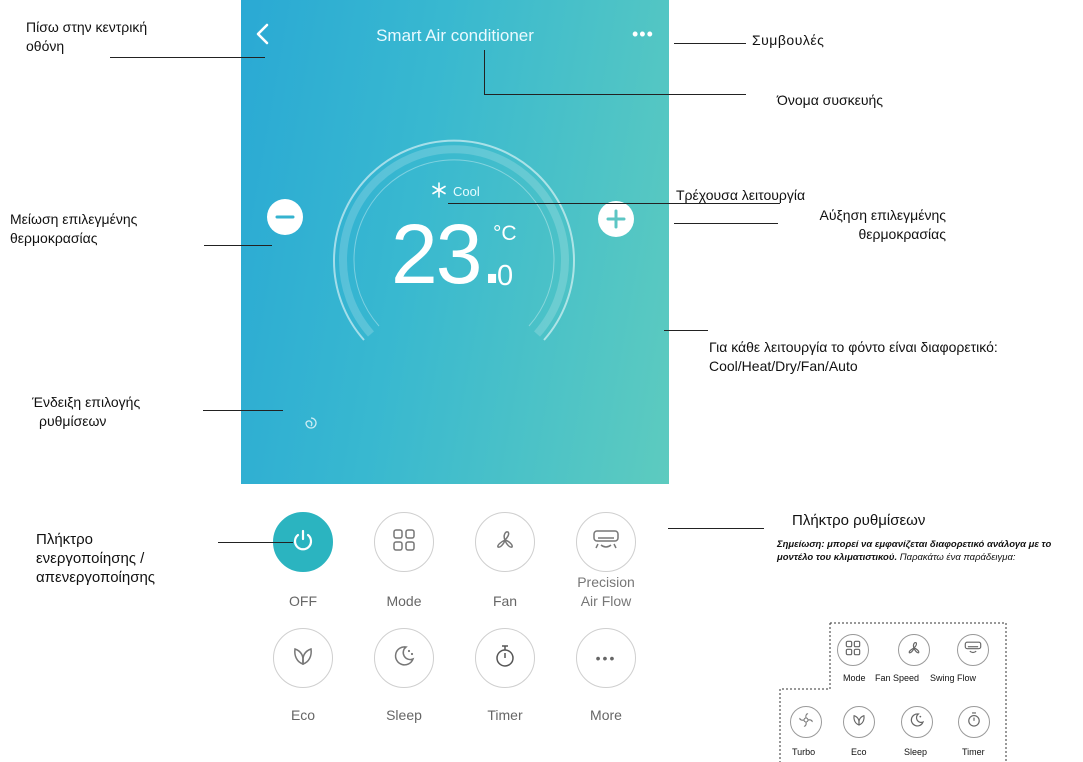 Image resolution: width=1083 pixels, height=762 pixels. Describe the element at coordinates (882, 215) in the screenshot. I see `annotation-increase-line1: Αύξηση επιλεγμένης` at that location.